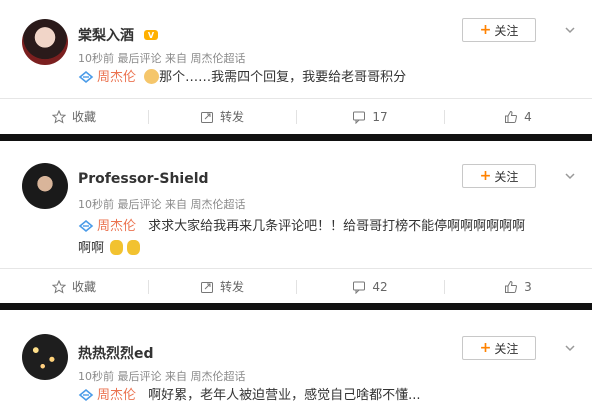 The height and width of the screenshot is (410, 592). Describe the element at coordinates (370, 286) in the screenshot. I see `comment-button: 42` at that location.